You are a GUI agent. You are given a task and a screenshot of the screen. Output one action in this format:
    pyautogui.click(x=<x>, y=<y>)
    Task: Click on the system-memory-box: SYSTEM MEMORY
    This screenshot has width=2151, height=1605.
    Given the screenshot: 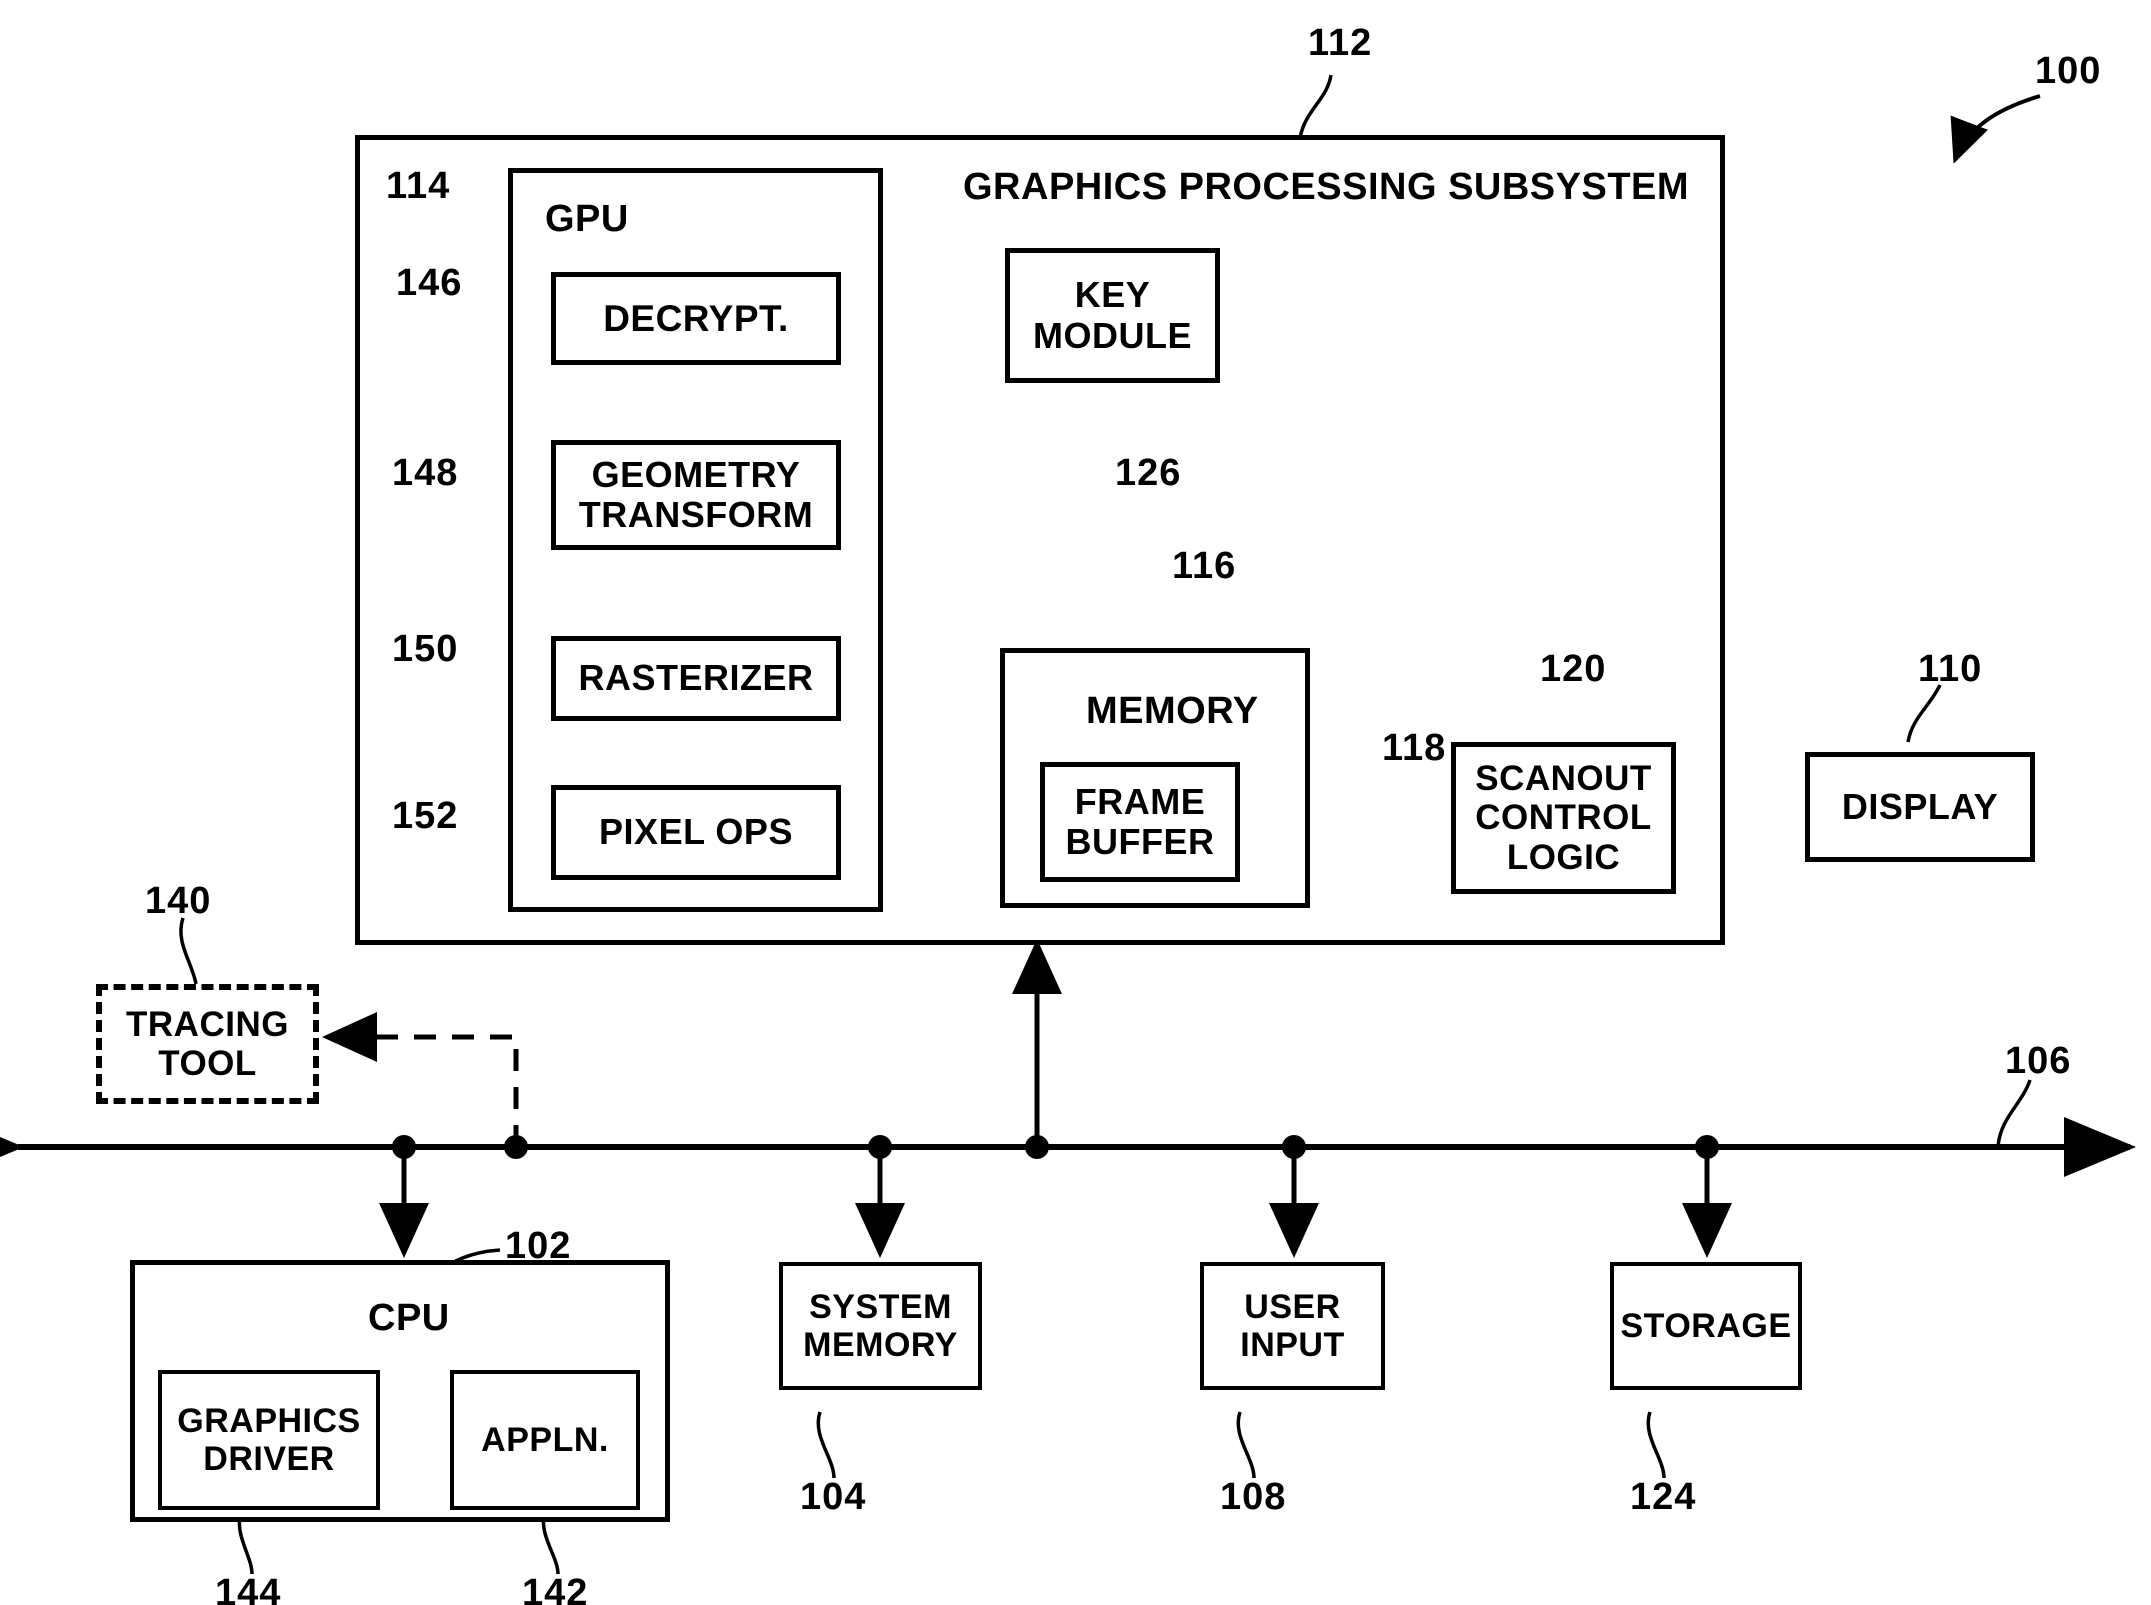 What is the action you would take?
    pyautogui.click(x=880, y=1326)
    